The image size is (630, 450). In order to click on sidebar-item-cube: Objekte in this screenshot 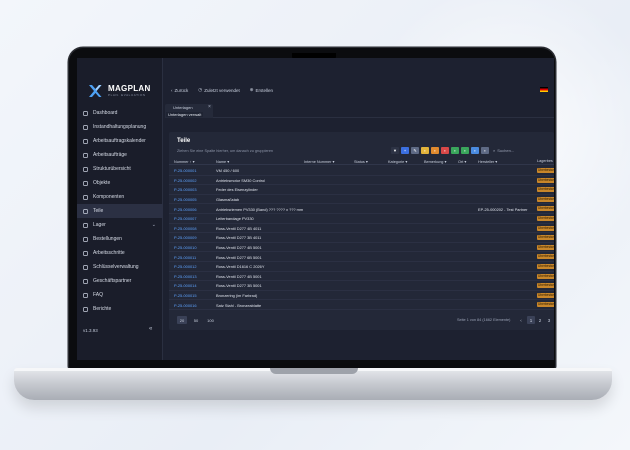, I will do `click(120, 183)`.